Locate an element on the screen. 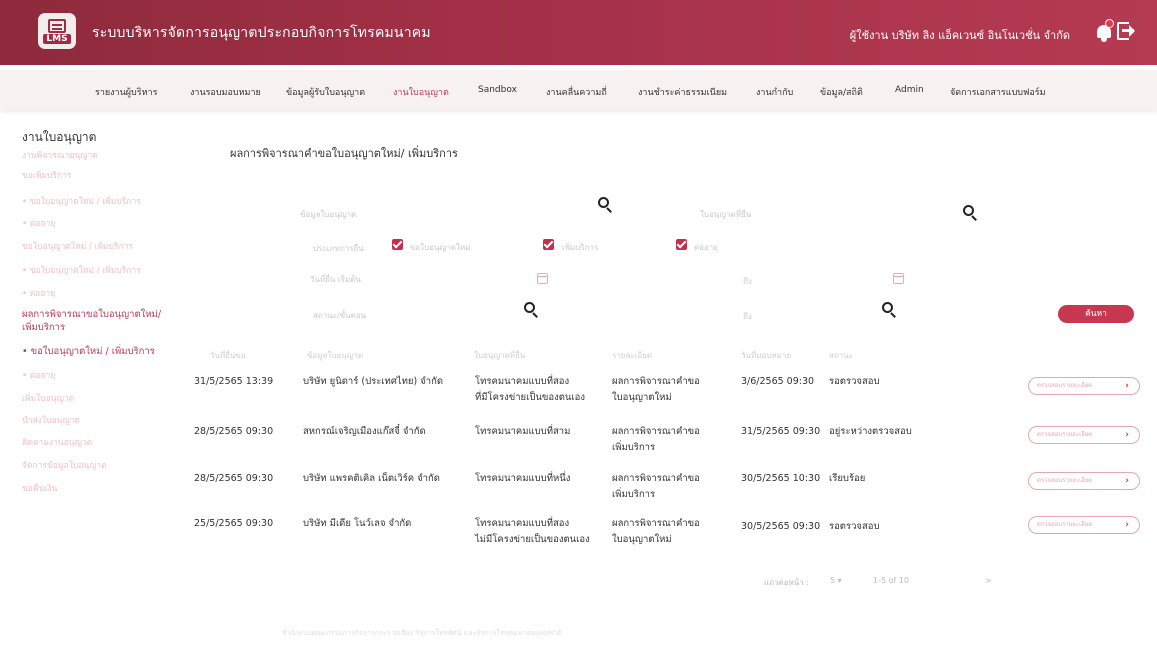 The width and height of the screenshot is (1157, 659). start-date-label: วันที่ยื่น เริ่มต้น is located at coordinates (335, 279).